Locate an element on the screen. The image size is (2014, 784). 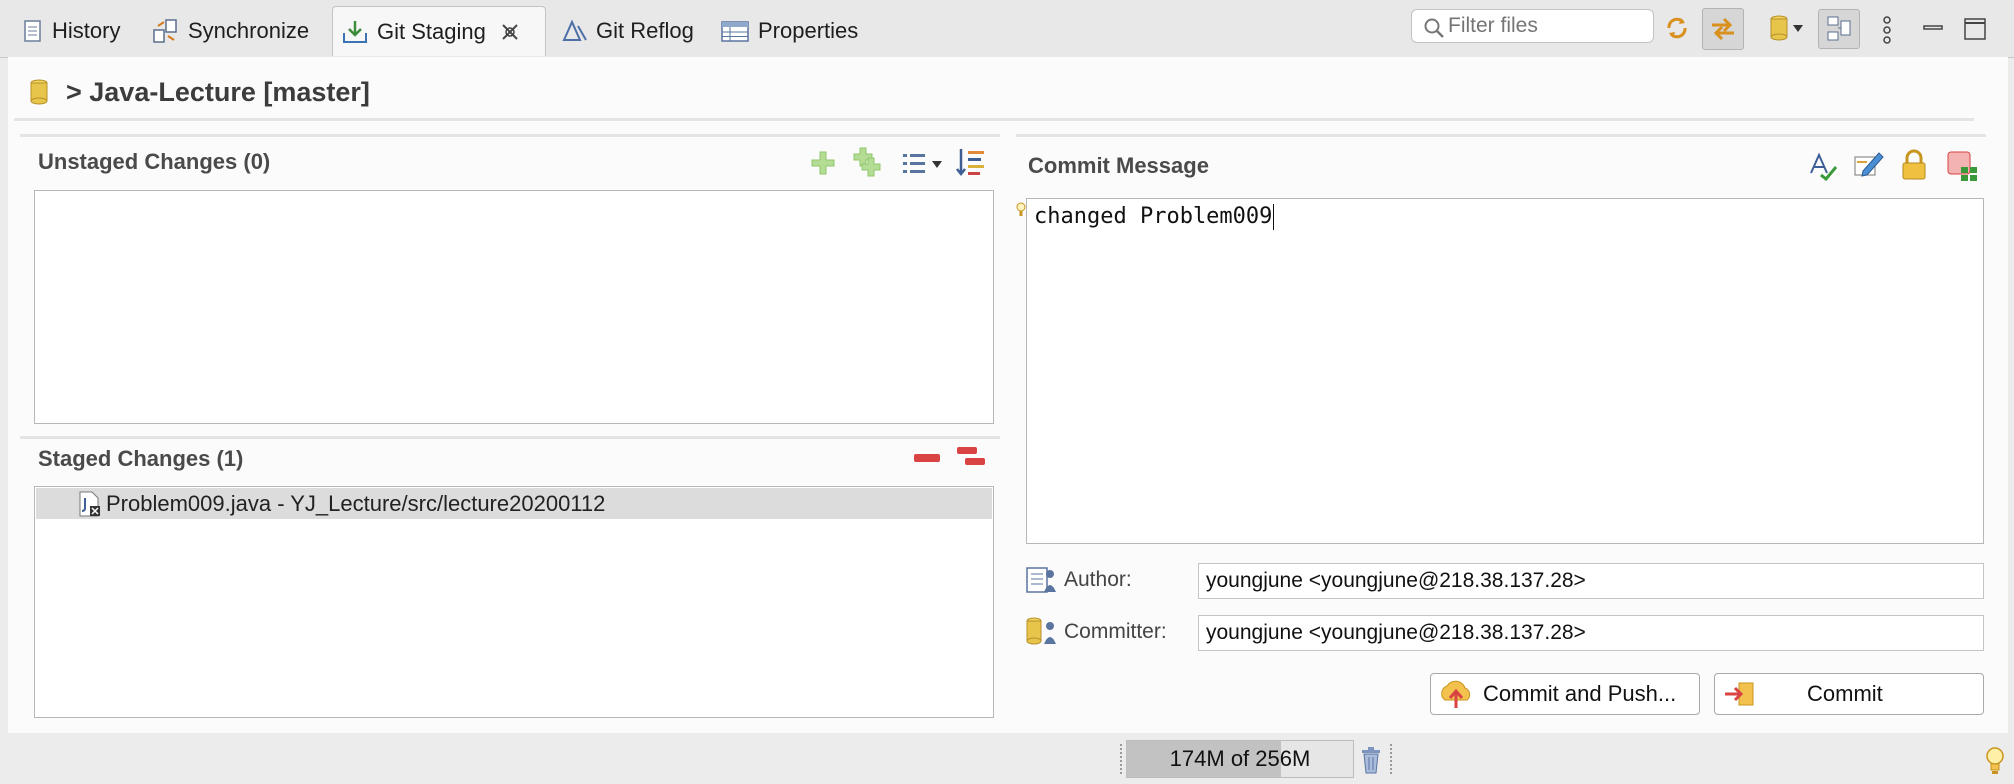
view-menu-button is located at coordinates (1887, 30).